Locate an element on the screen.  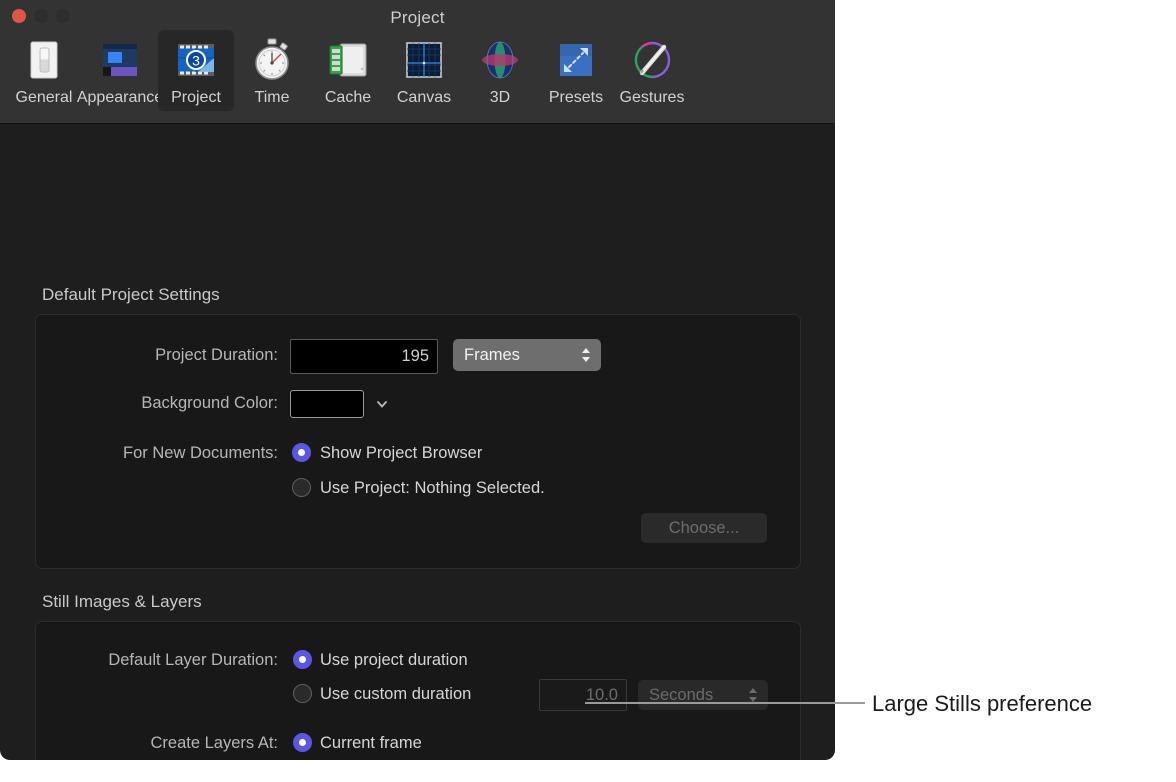
cache-memory-icon is located at coordinates (348, 60).